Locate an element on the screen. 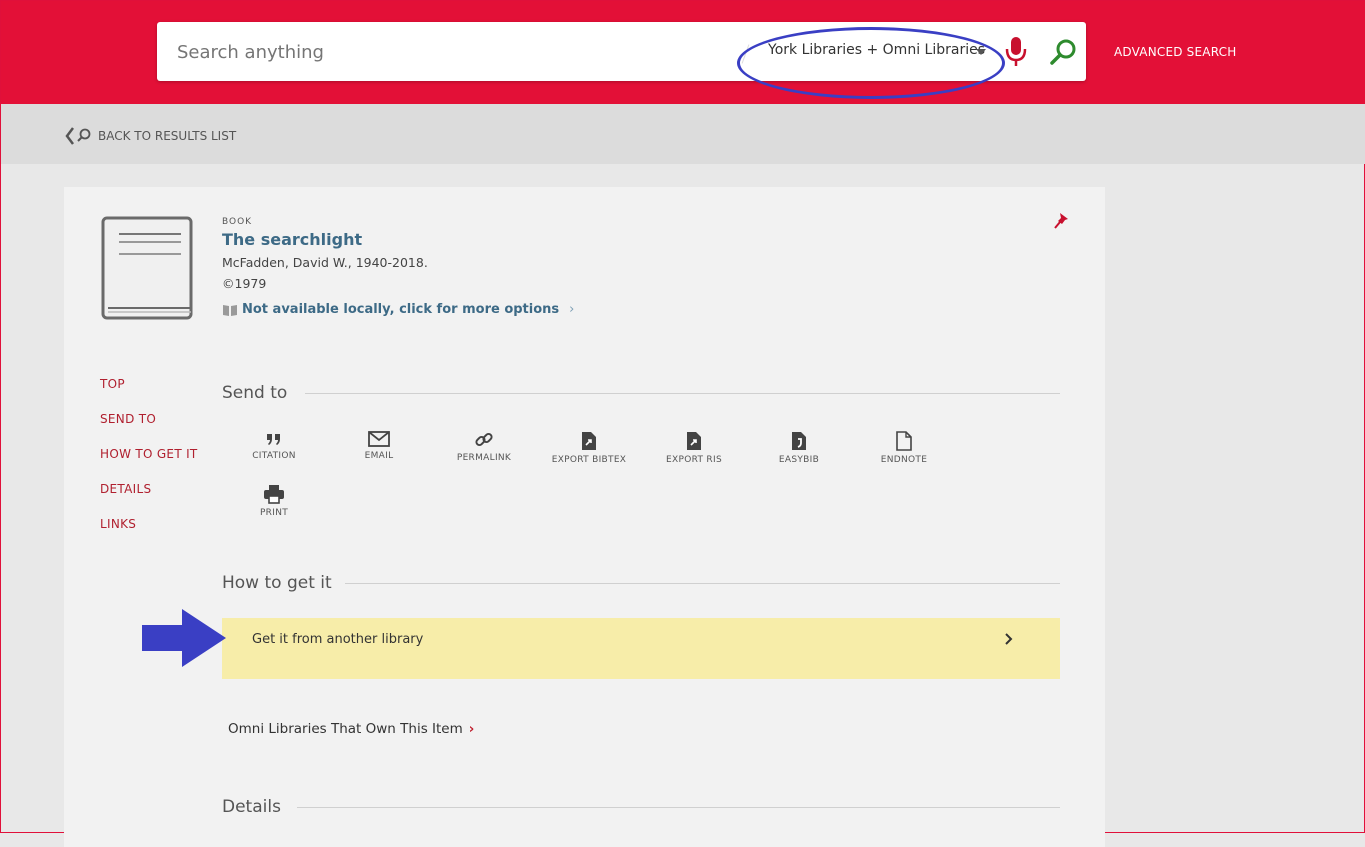  easybib-button: EASYBIB is located at coordinates (799, 448).